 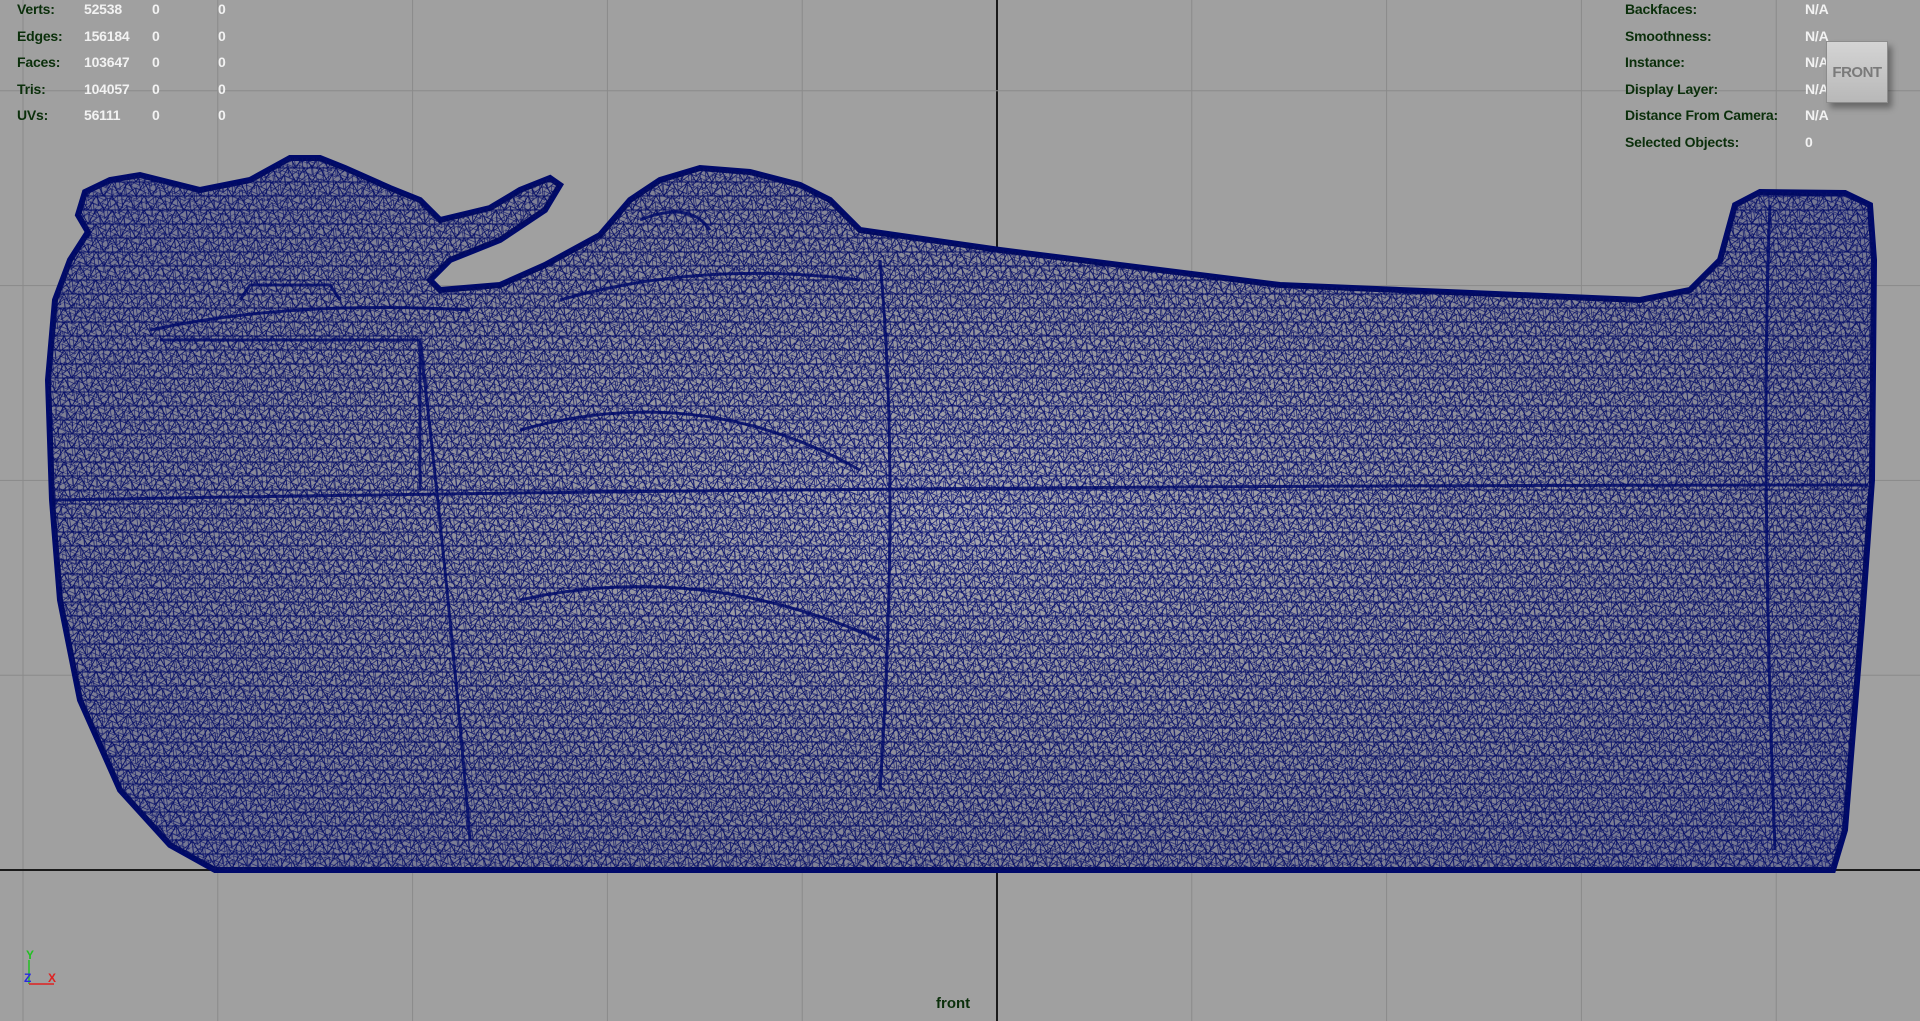 I want to click on poly-count-value: 56111, so click(x=102, y=115).